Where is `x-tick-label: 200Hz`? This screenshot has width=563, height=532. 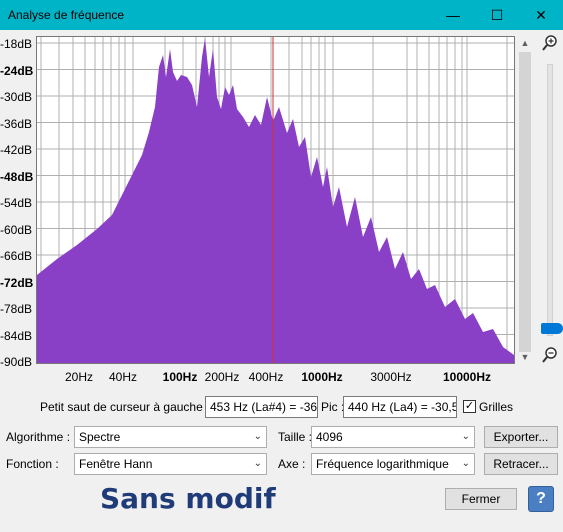
x-tick-label: 200Hz is located at coordinates (222, 377).